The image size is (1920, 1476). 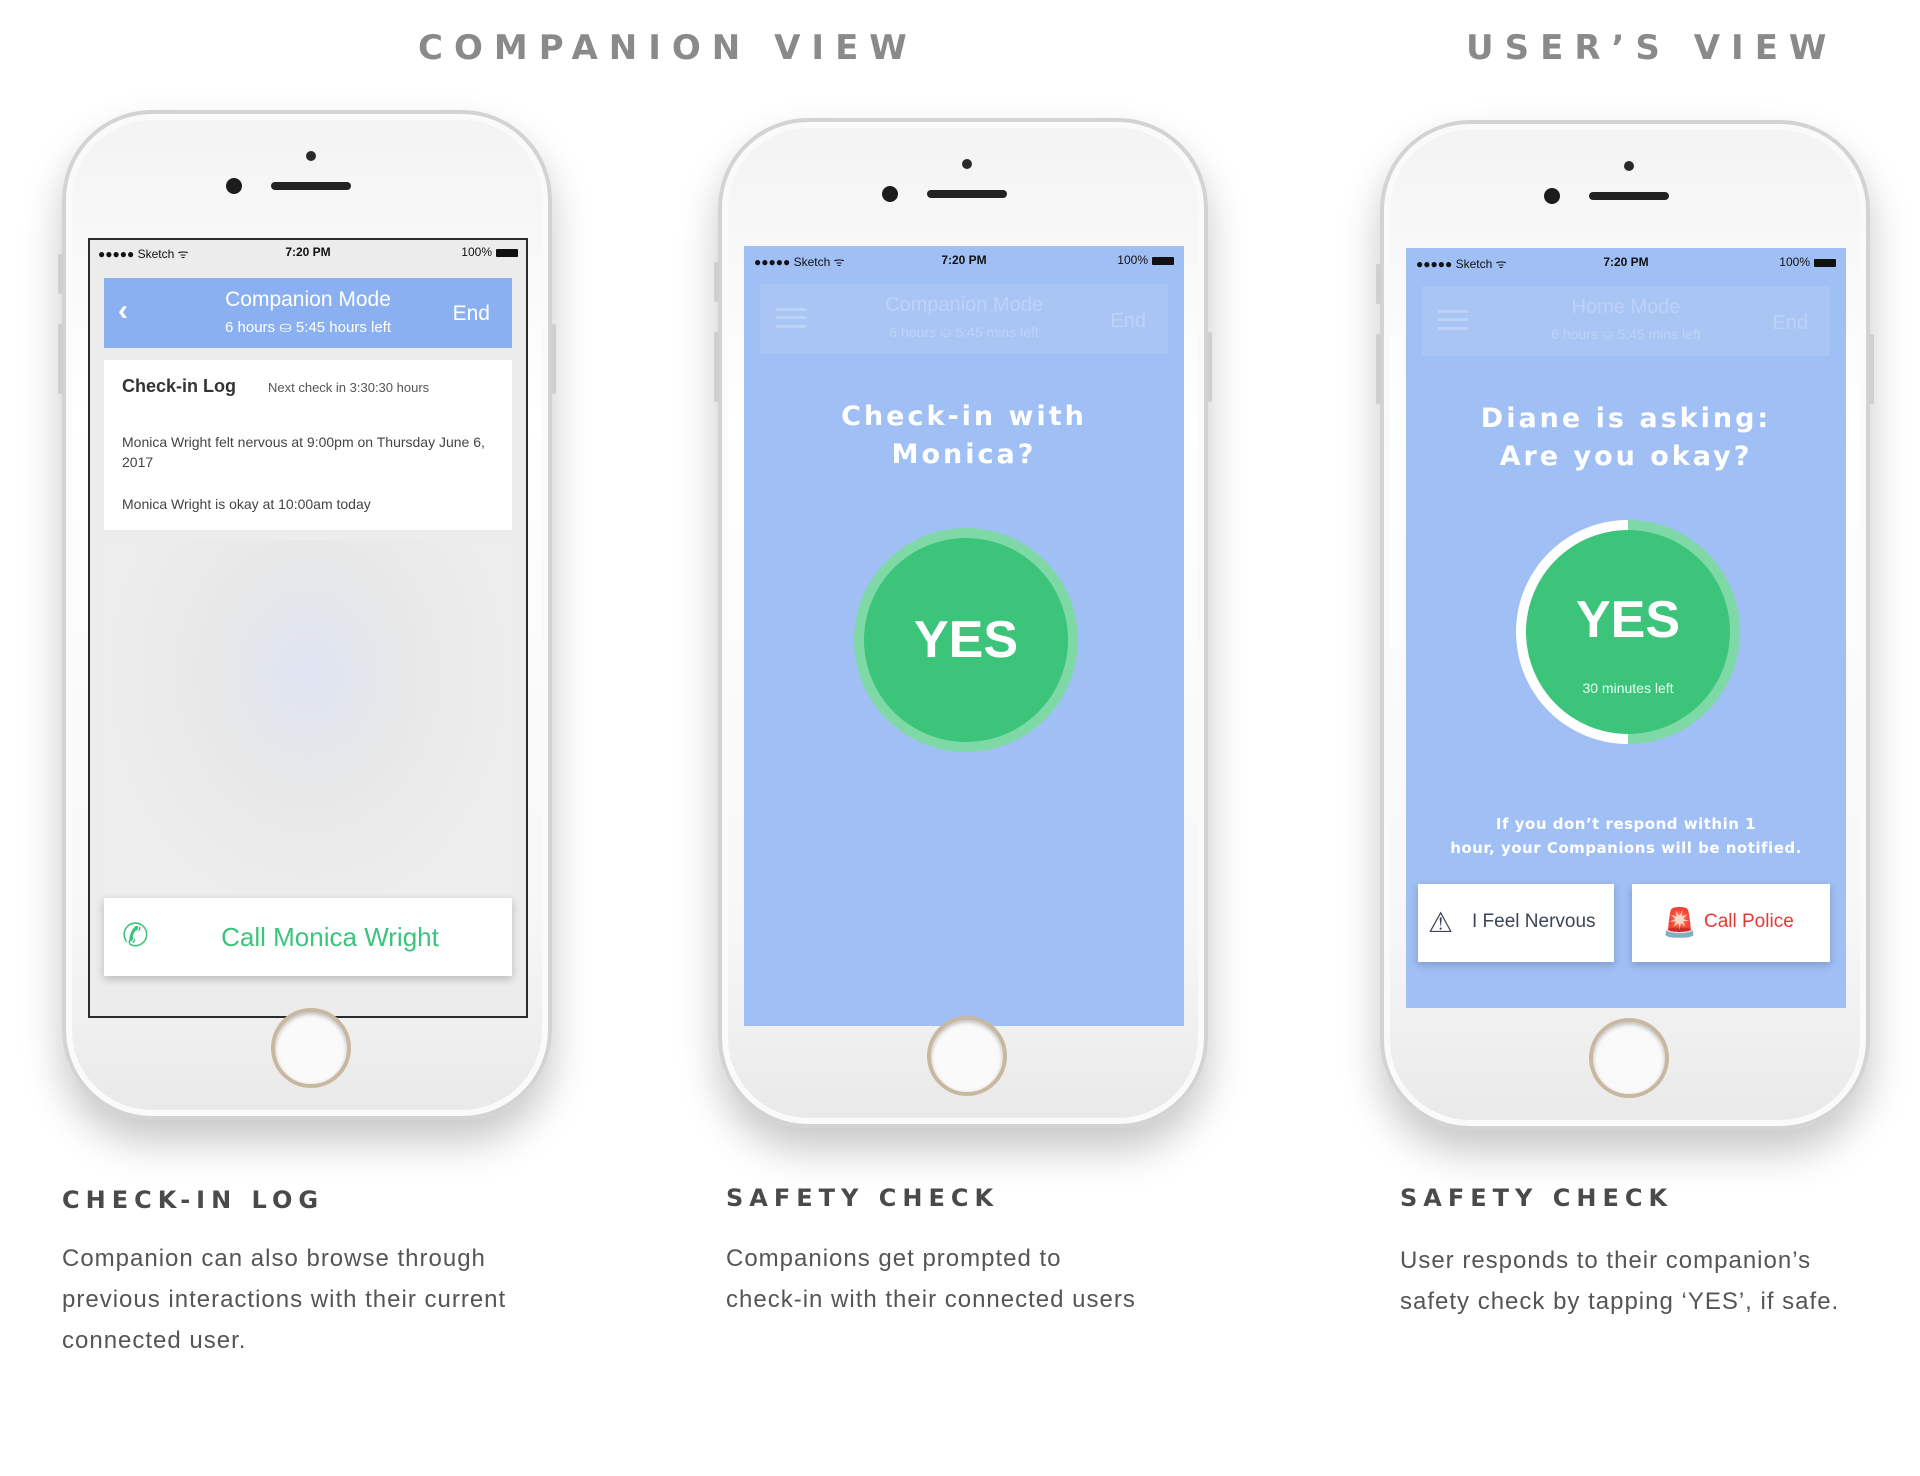 I want to click on caption-line: Companion can also browse through, so click(x=274, y=1258).